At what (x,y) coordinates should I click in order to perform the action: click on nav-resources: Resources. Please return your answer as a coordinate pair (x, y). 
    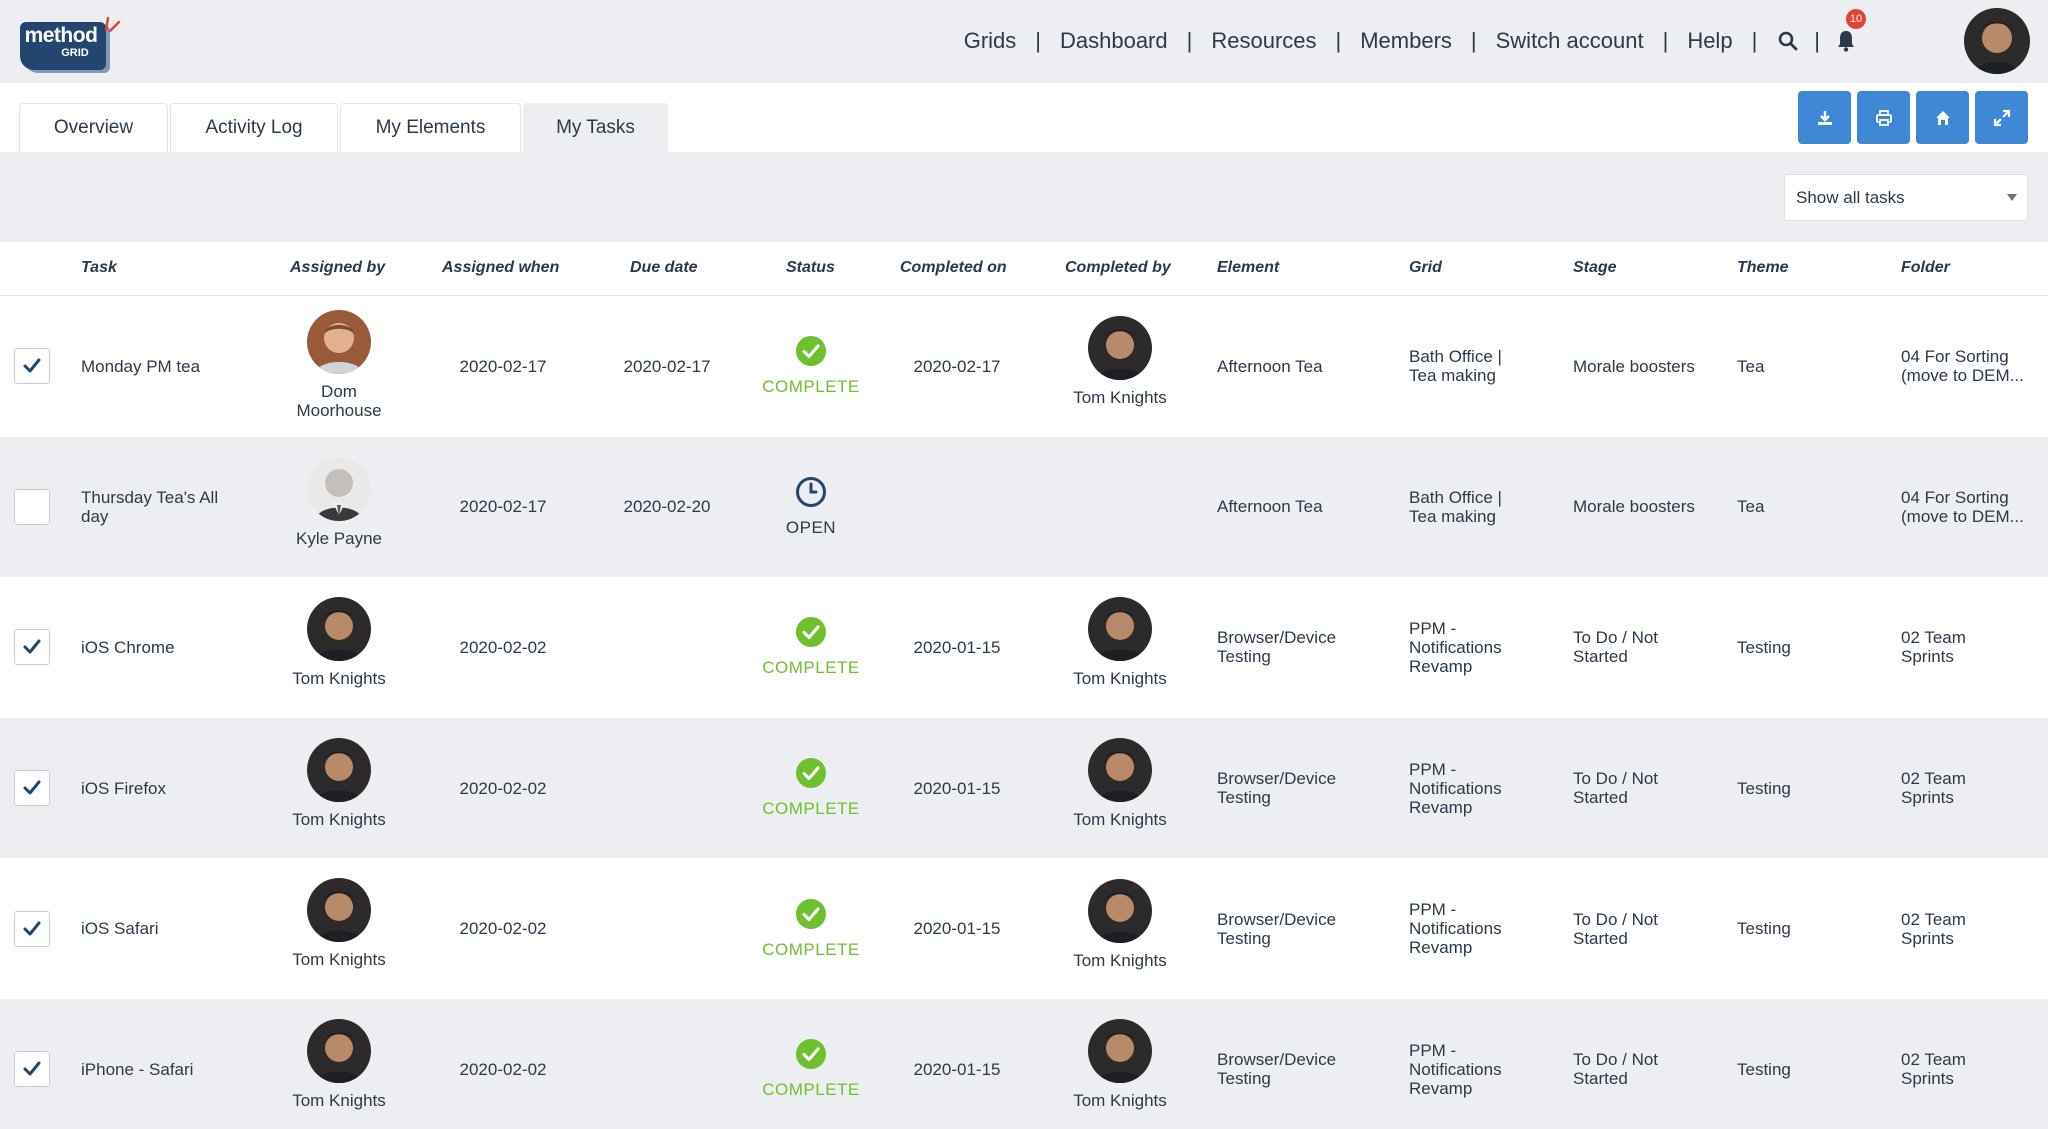
    Looking at the image, I should click on (1263, 41).